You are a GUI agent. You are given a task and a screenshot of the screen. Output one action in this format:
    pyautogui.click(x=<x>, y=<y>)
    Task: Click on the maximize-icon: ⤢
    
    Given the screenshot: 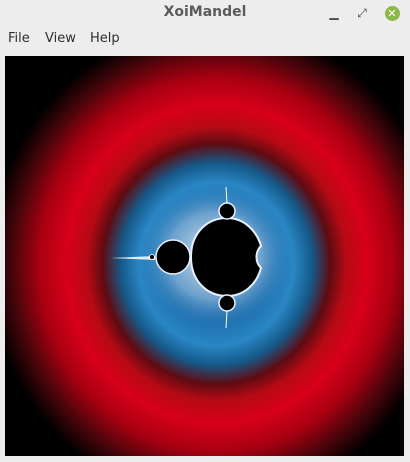 What is the action you would take?
    pyautogui.click(x=362, y=13)
    